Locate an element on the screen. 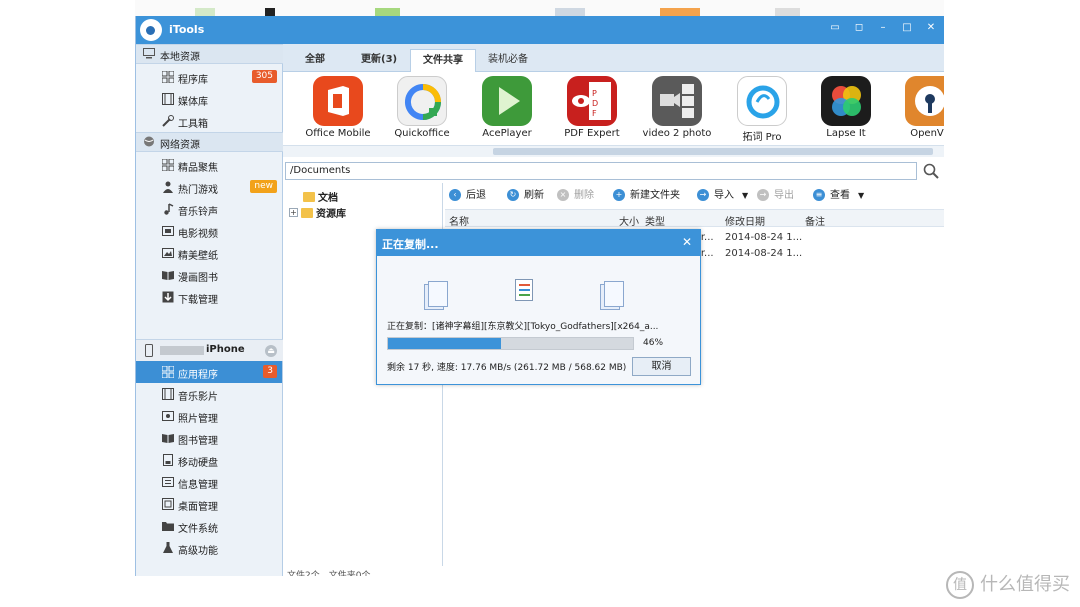 Image resolution: width=1080 pixels, height=607 pixels. feedback-icon: ▭ is located at coordinates (835, 28).